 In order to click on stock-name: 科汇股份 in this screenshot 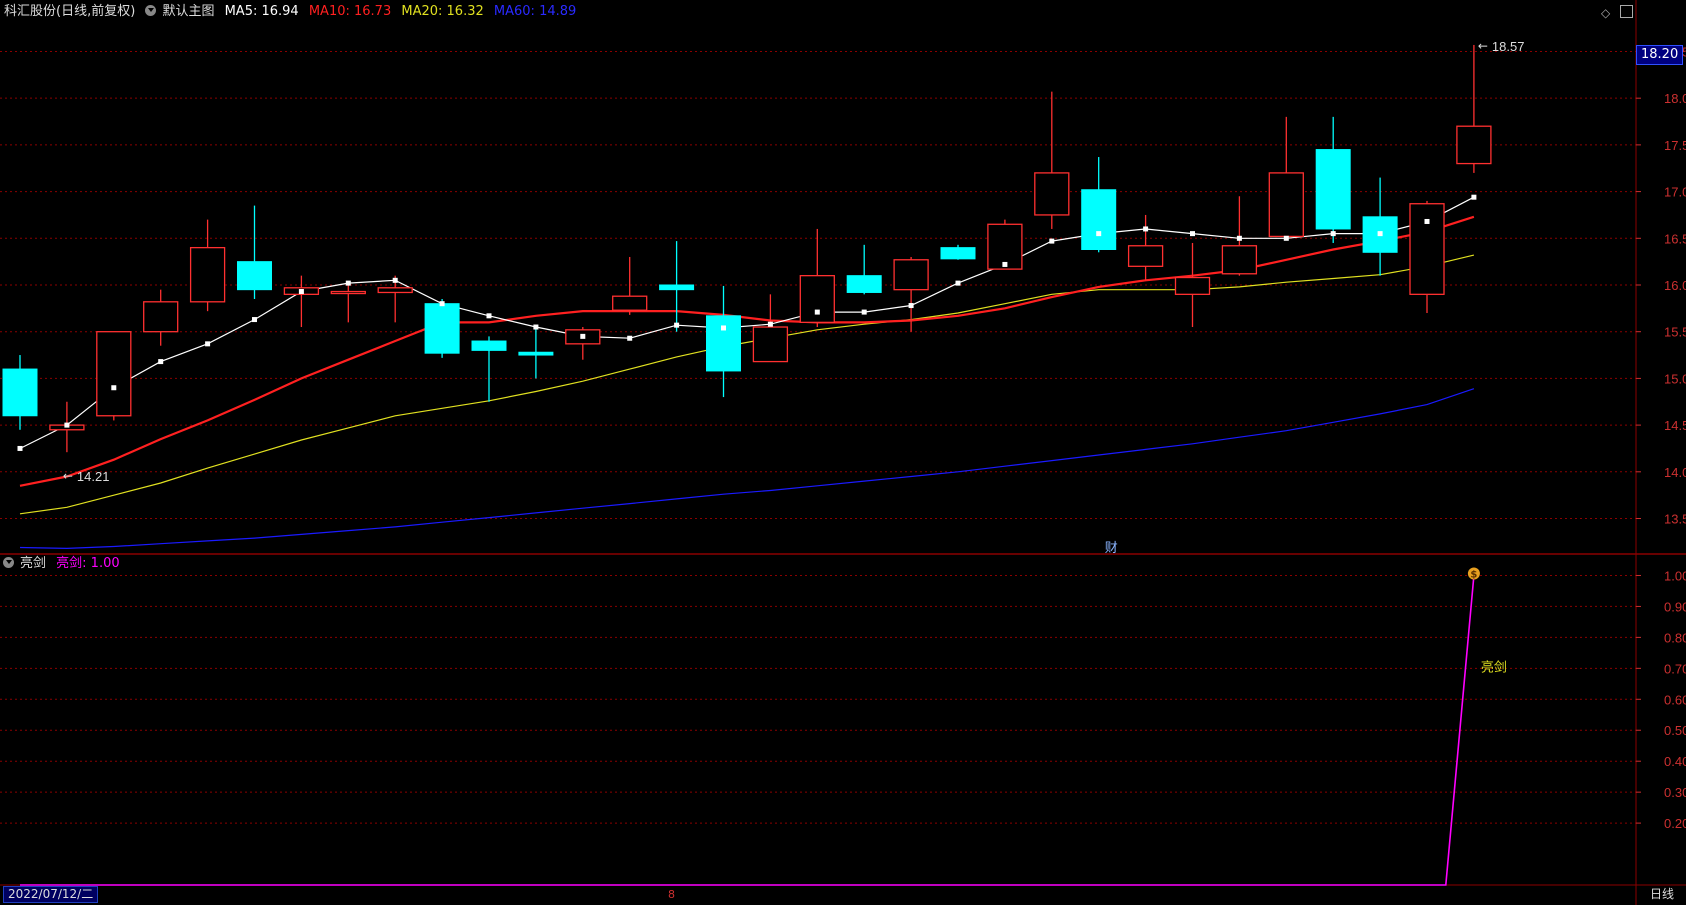, I will do `click(30, 11)`.